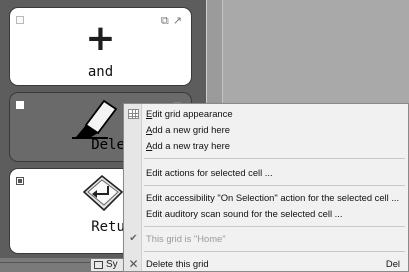 Image resolution: width=409 pixels, height=272 pixels. What do you see at coordinates (266, 264) in the screenshot?
I see `menu-item-delete-grid: ✕ Delete this grid Del` at bounding box center [266, 264].